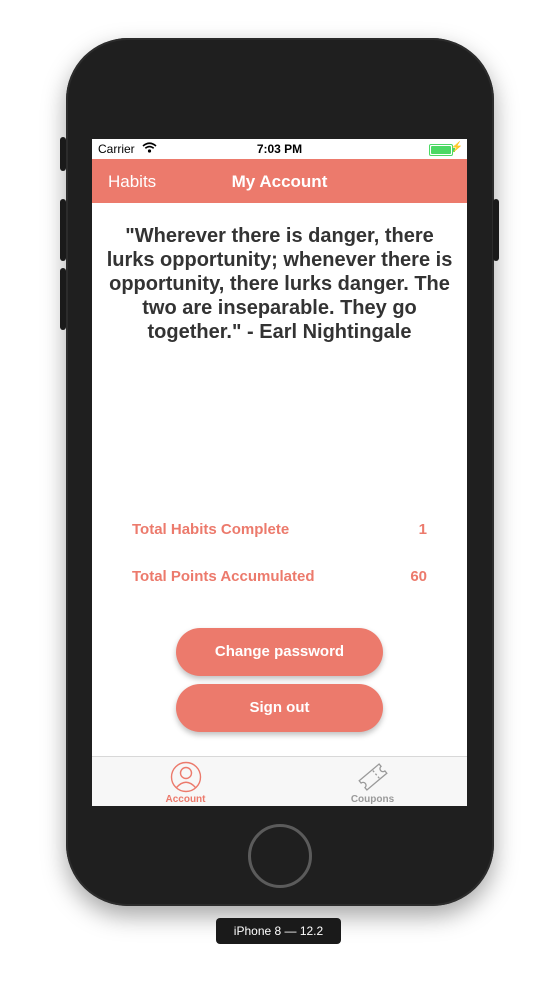 The width and height of the screenshot is (559, 981). What do you see at coordinates (496, 230) in the screenshot?
I see `power-button` at bounding box center [496, 230].